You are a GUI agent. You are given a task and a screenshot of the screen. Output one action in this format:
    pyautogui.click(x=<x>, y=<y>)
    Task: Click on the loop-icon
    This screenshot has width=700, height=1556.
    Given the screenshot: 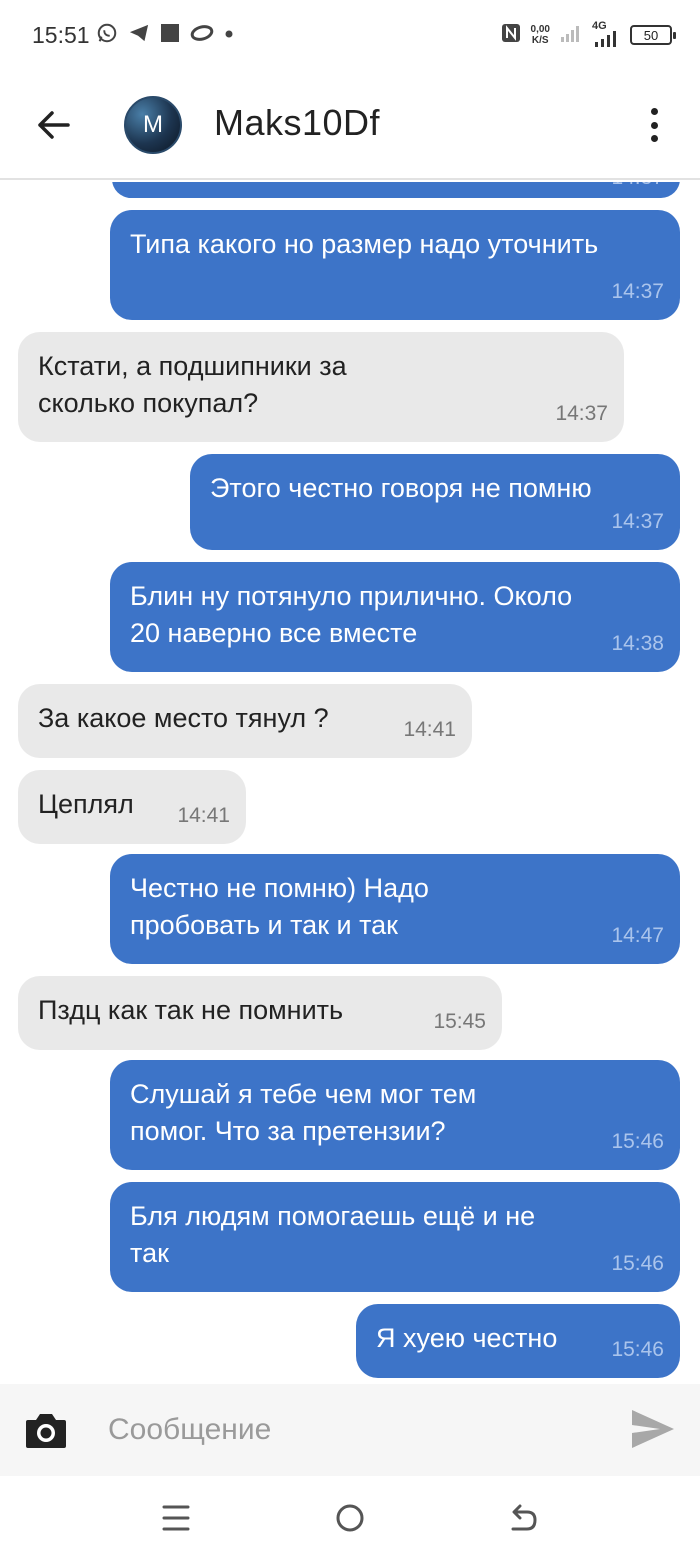 What is the action you would take?
    pyautogui.click(x=202, y=35)
    